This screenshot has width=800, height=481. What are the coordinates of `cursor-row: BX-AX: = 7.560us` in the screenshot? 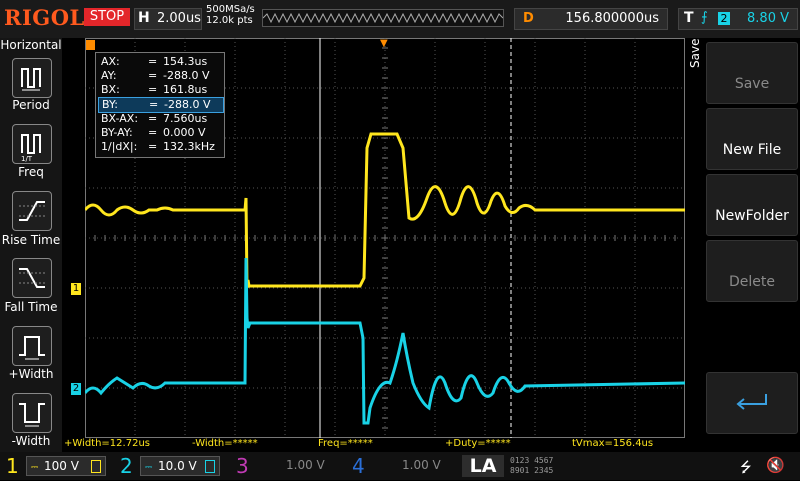 It's located at (154, 118).